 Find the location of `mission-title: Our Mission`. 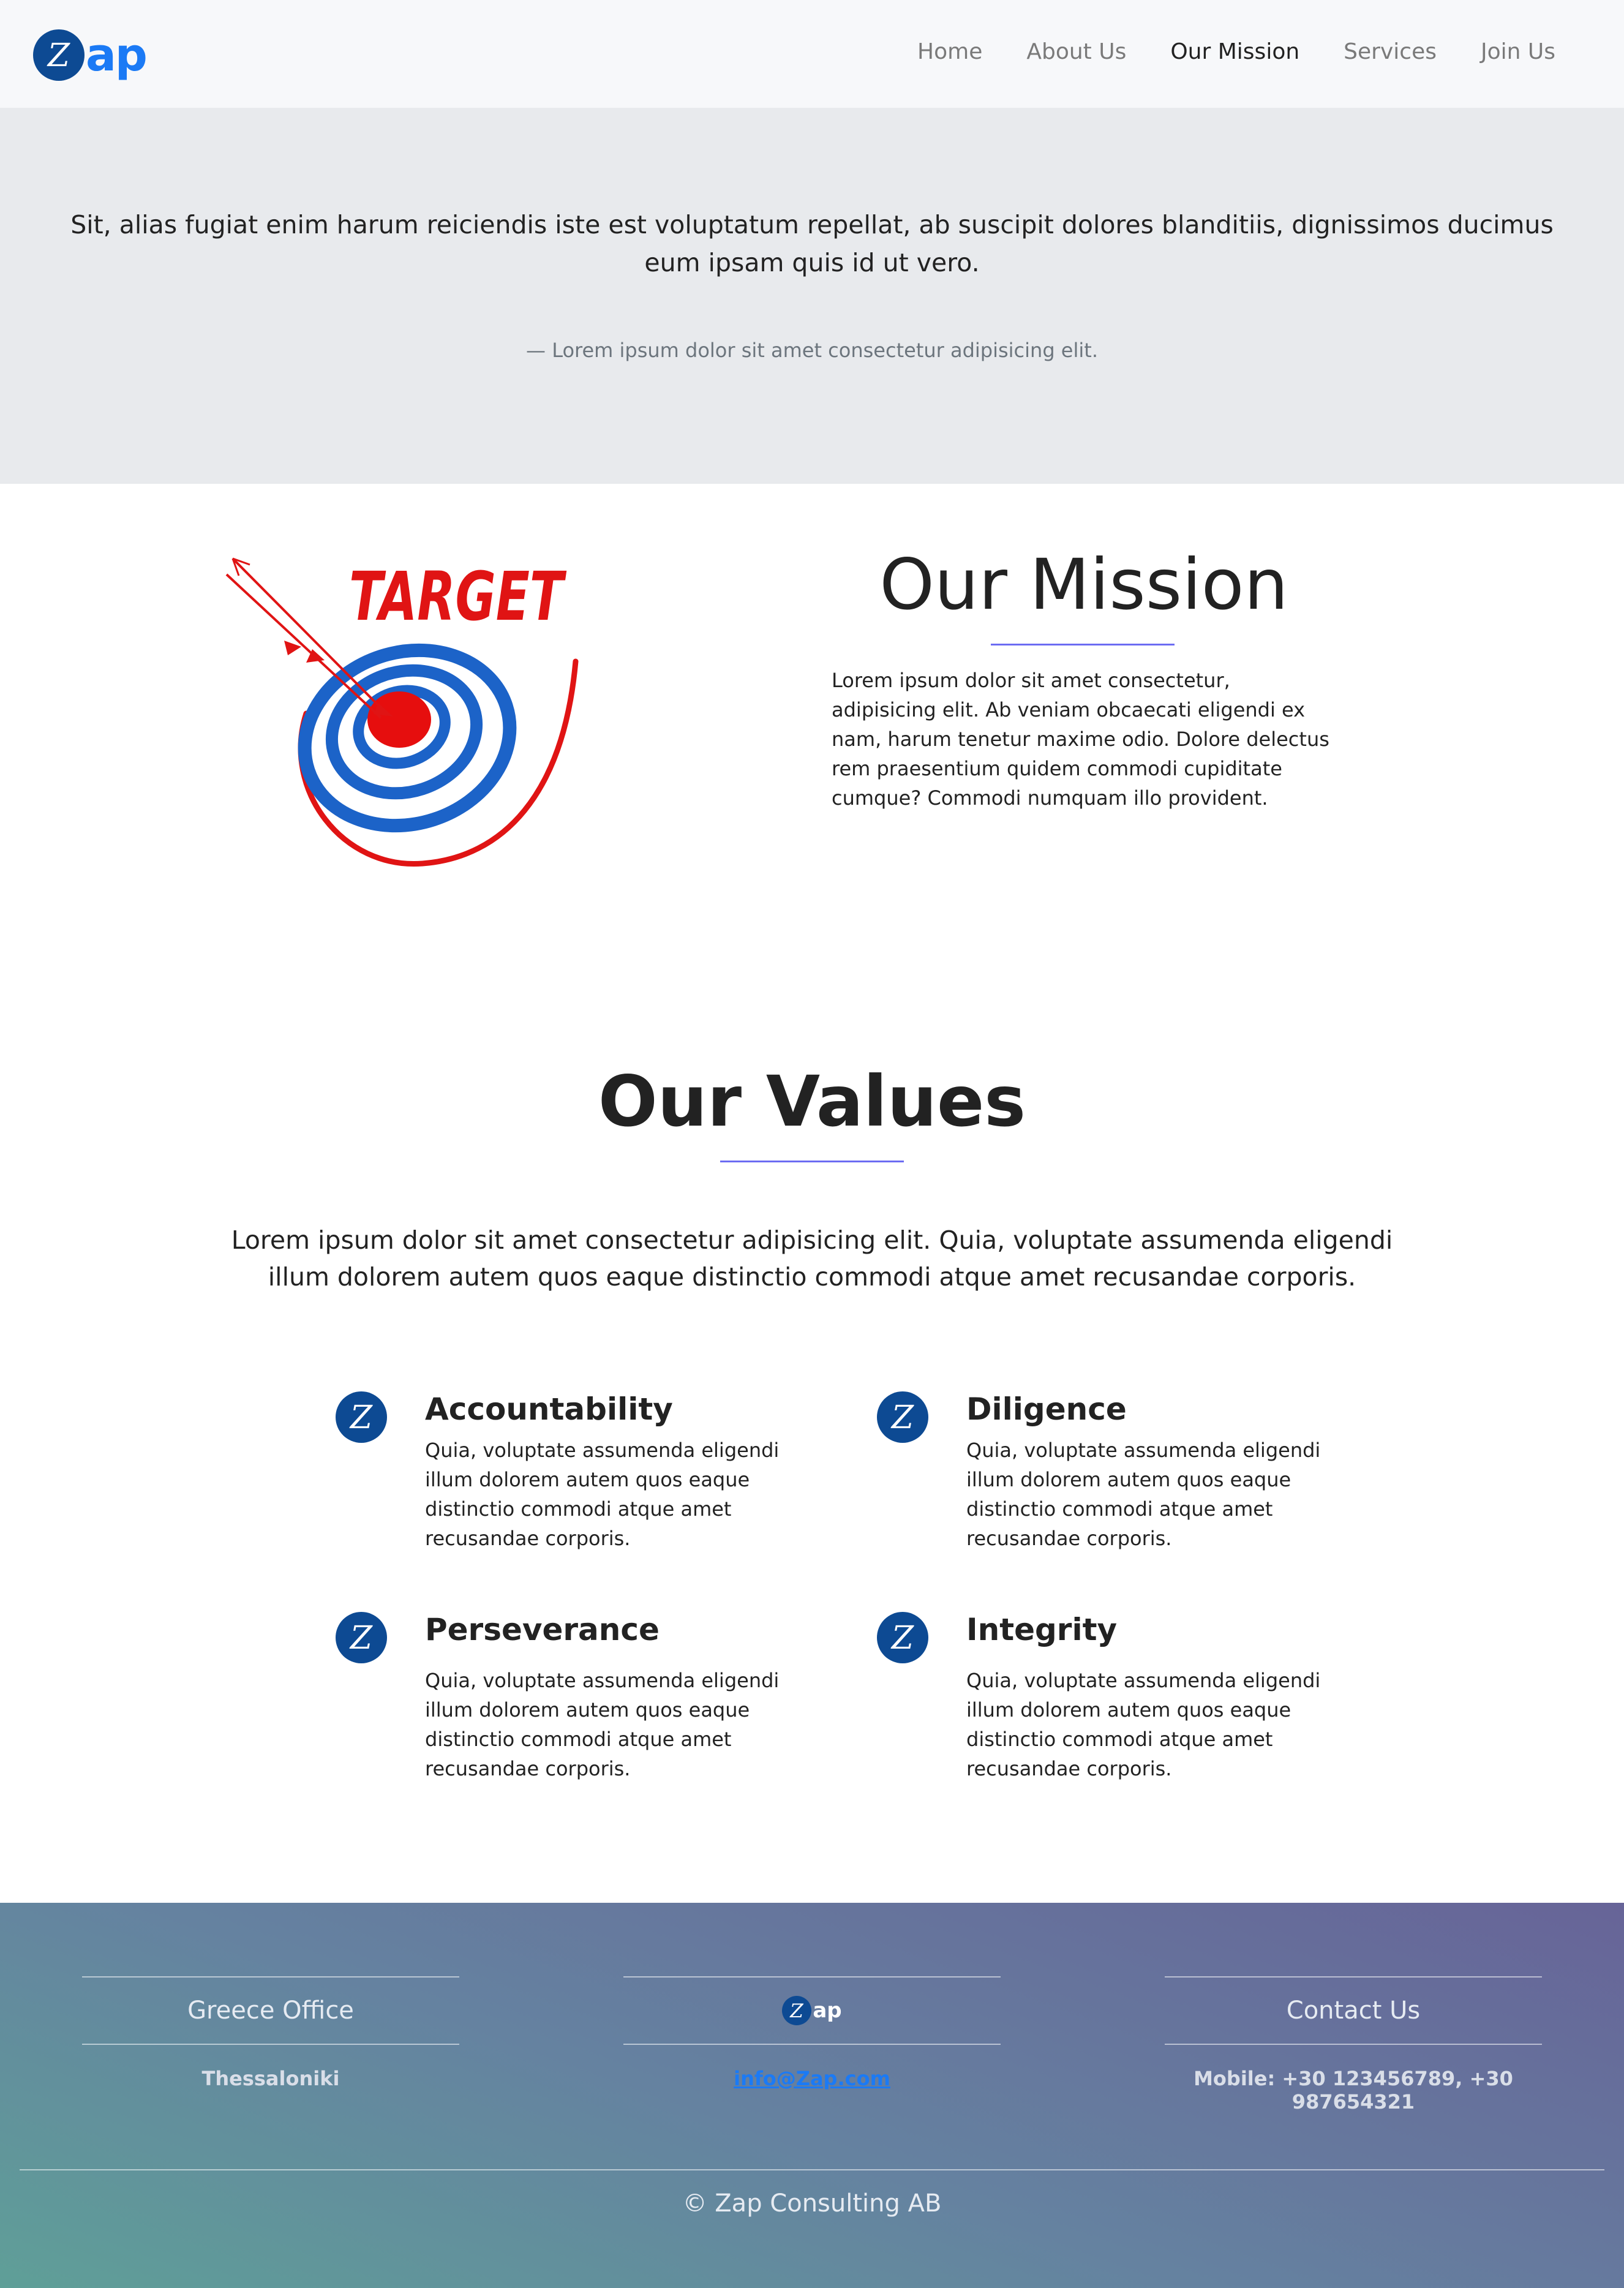

mission-title: Our Mission is located at coordinates (1083, 584).